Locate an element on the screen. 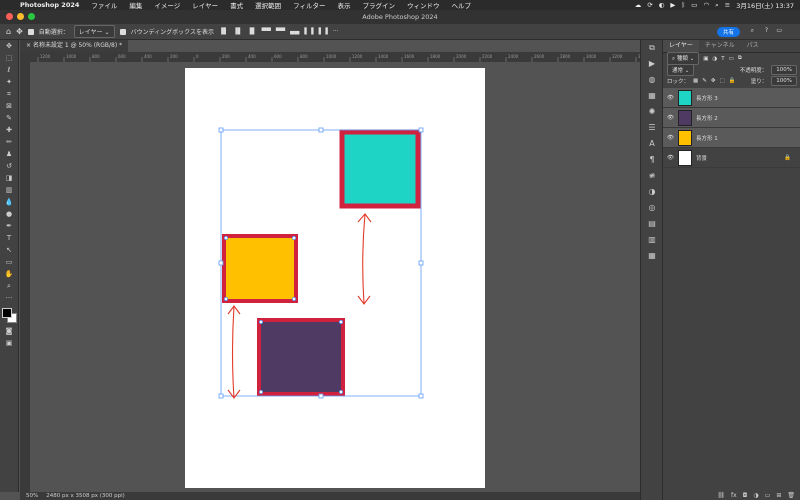 This screenshot has height=500, width=800. menu-window: ウィンドウ is located at coordinates (423, 5).